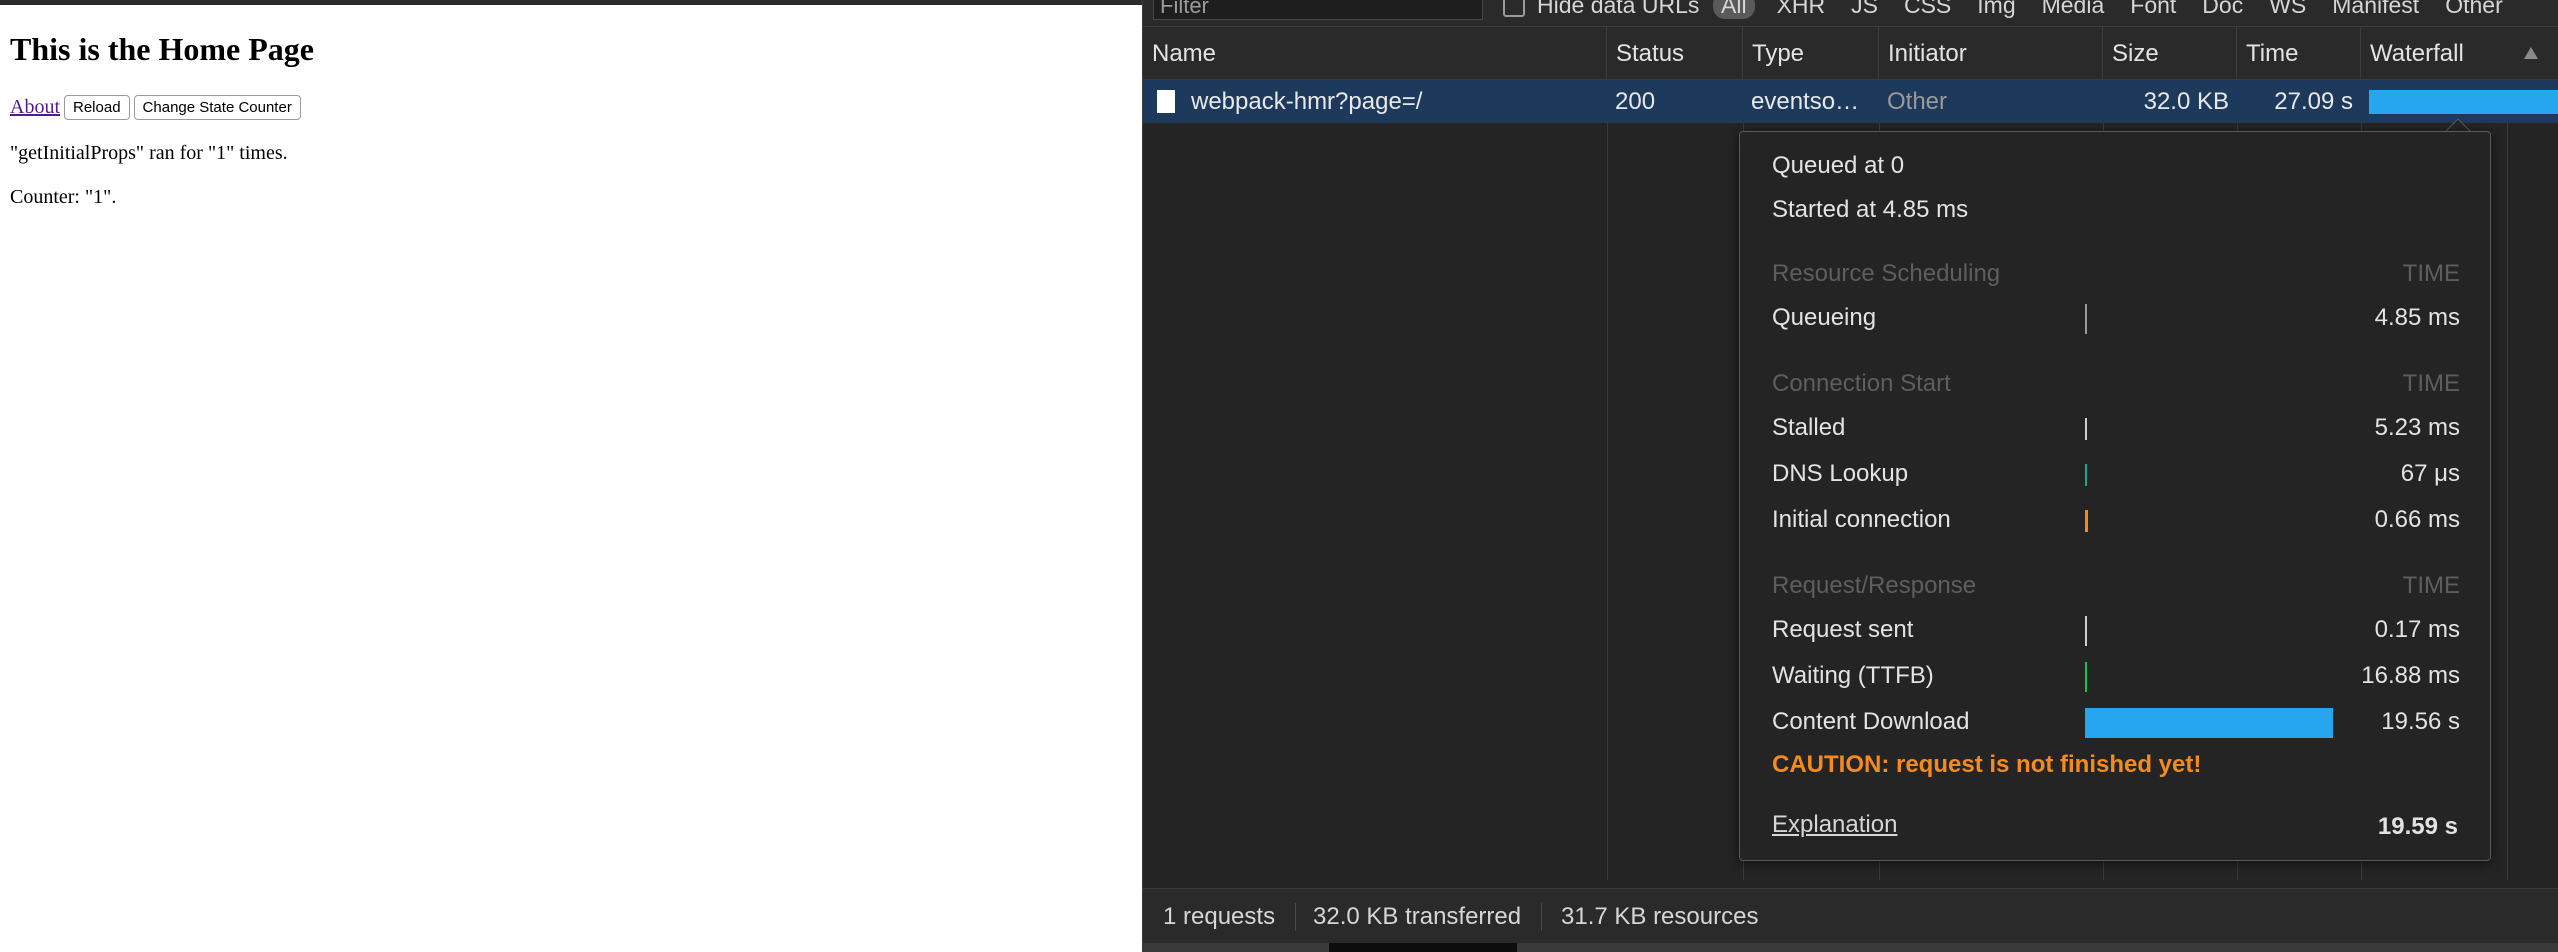 This screenshot has width=2558, height=952. I want to click on hide-data-urls-toggle: Hide data URLs, so click(1601, 9).